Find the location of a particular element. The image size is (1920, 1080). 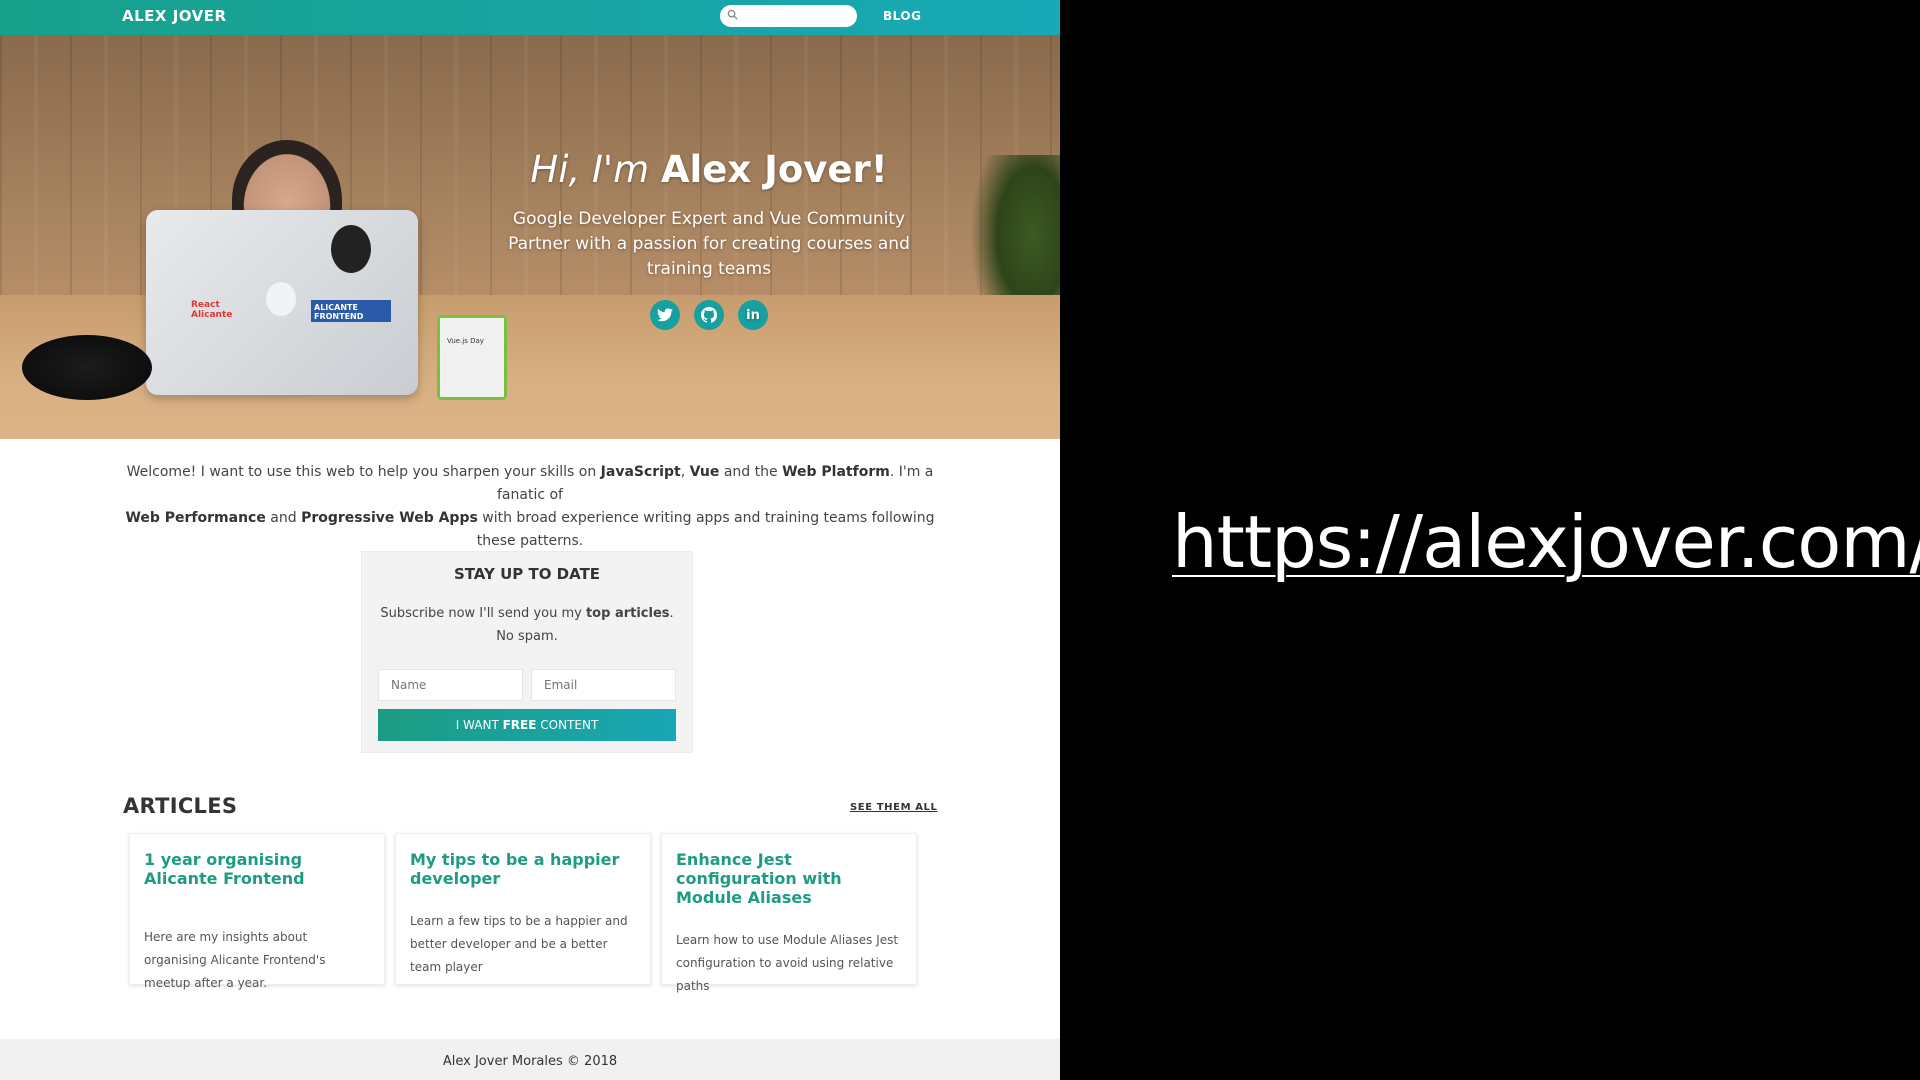

octocat-sticker is located at coordinates (351, 249).